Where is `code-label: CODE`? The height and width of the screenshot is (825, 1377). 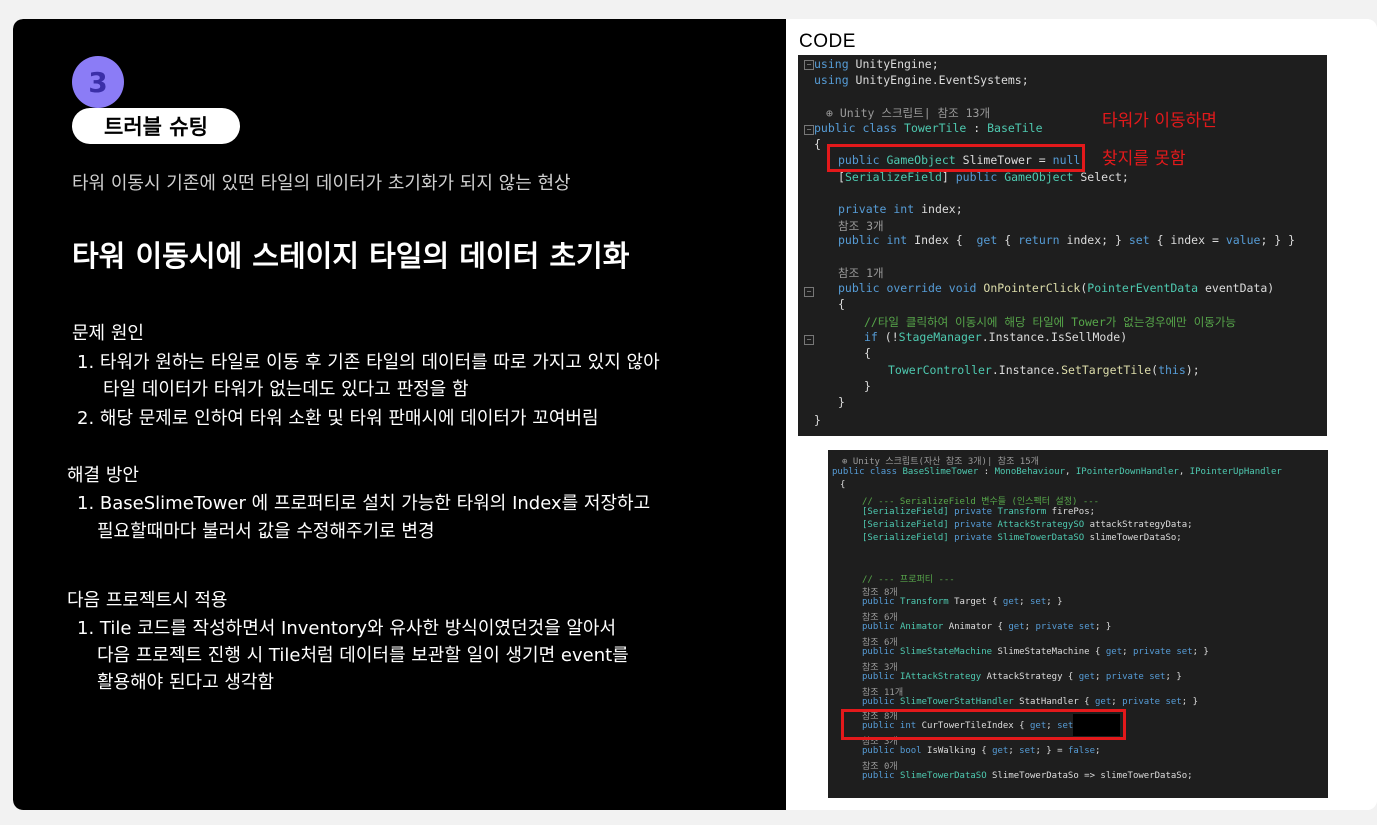 code-label: CODE is located at coordinates (827, 41).